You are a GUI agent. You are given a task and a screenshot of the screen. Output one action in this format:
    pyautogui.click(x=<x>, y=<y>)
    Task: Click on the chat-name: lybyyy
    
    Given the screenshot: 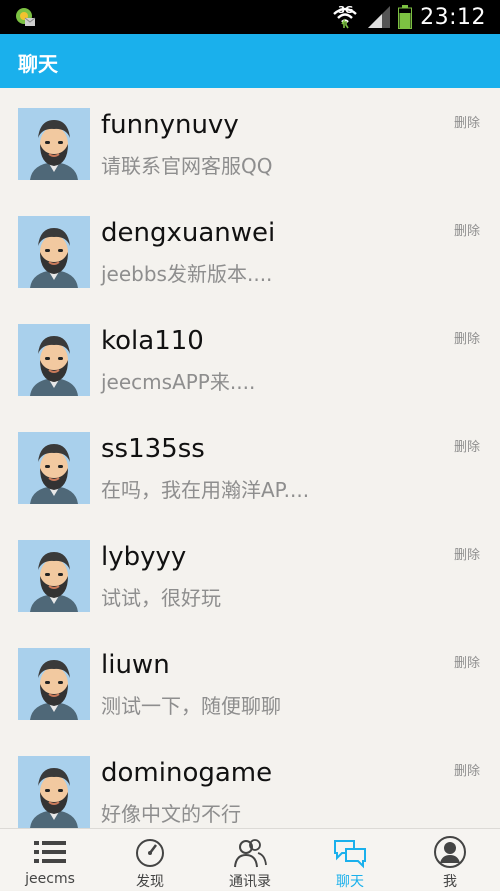 What is the action you would take?
    pyautogui.click(x=144, y=557)
    